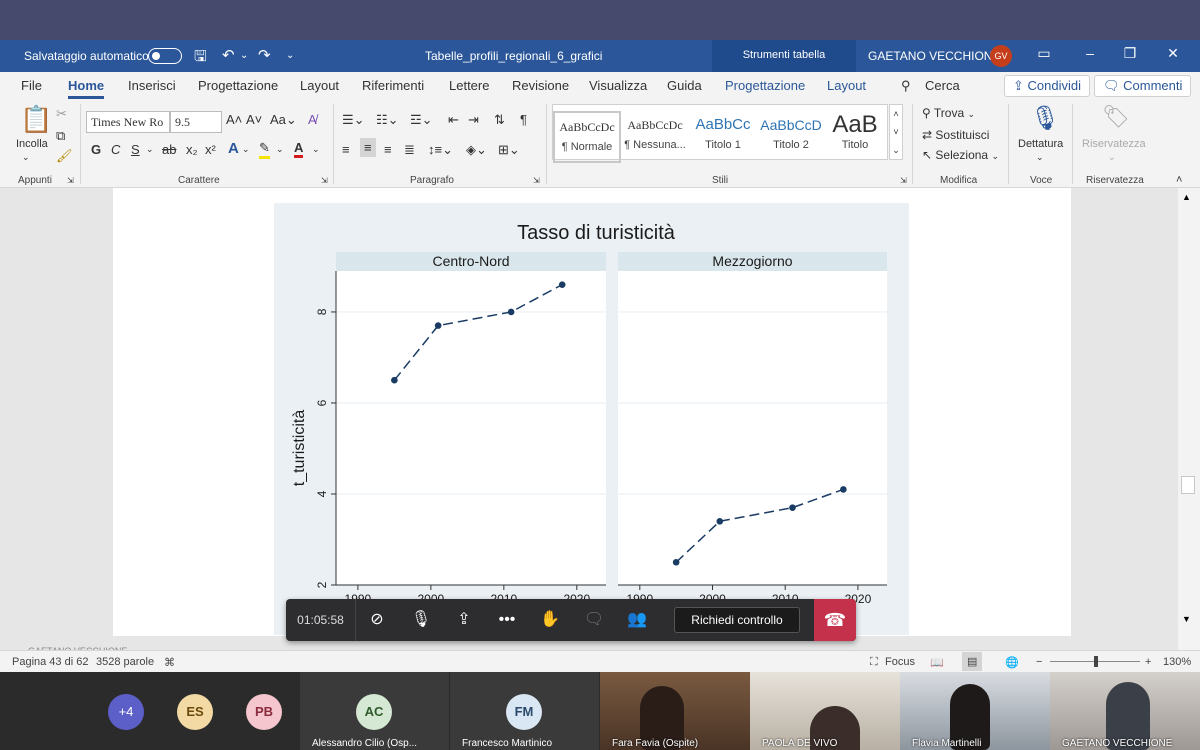 Image resolution: width=1200 pixels, height=750 pixels. I want to click on font-size-box: 9.5, so click(196, 122).